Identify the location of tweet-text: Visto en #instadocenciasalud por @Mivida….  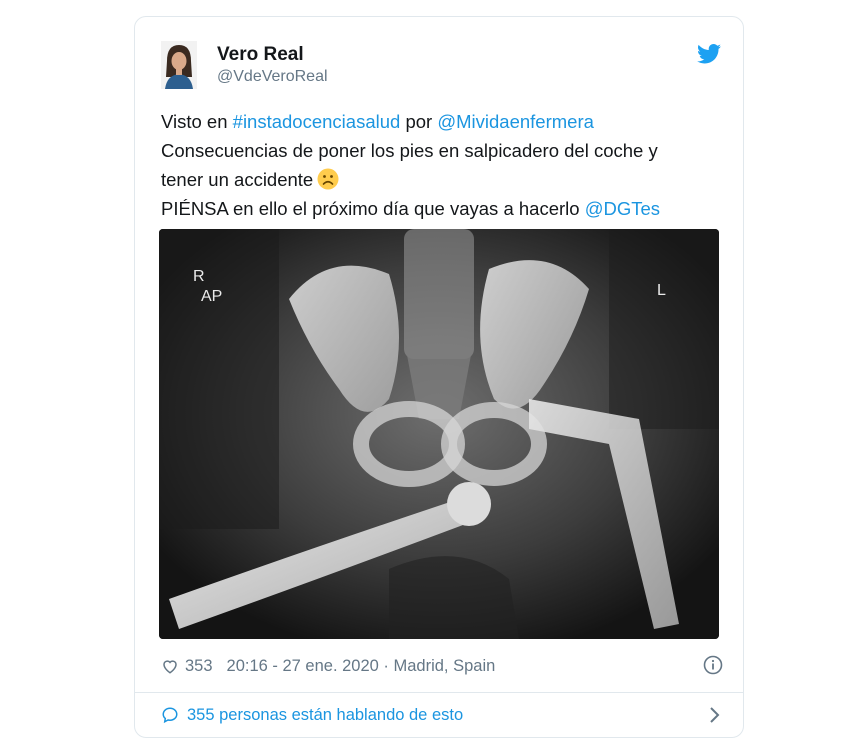
(441, 165).